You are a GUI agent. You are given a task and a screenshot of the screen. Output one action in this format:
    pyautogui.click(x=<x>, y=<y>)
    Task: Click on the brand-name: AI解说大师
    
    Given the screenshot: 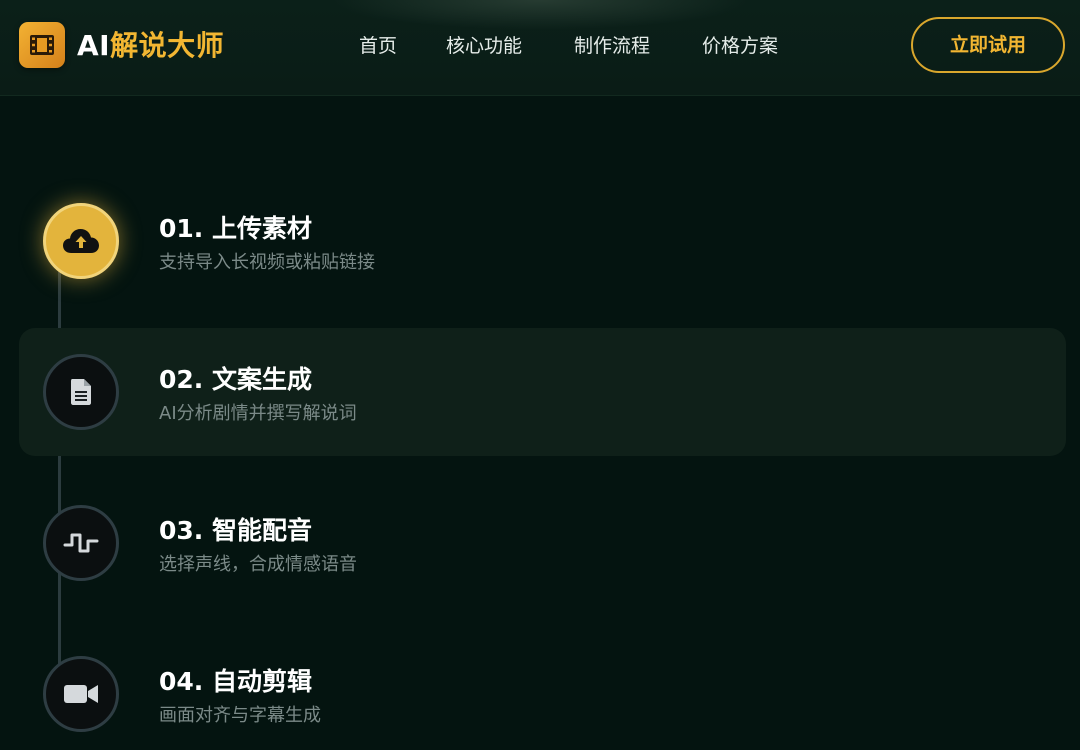 What is the action you would take?
    pyautogui.click(x=150, y=46)
    